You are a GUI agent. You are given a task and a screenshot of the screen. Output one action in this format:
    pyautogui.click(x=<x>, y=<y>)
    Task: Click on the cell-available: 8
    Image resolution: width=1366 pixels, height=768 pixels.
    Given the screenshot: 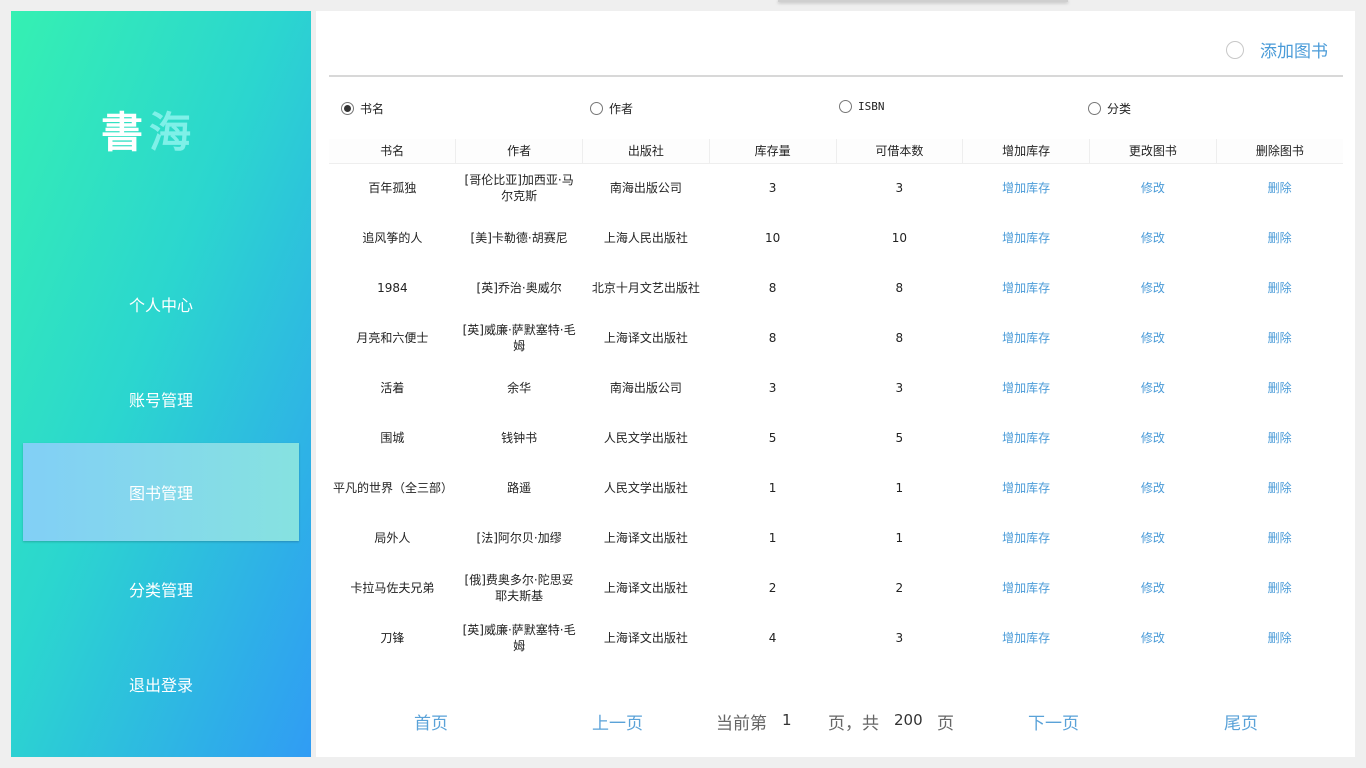 What is the action you would take?
    pyautogui.click(x=899, y=338)
    